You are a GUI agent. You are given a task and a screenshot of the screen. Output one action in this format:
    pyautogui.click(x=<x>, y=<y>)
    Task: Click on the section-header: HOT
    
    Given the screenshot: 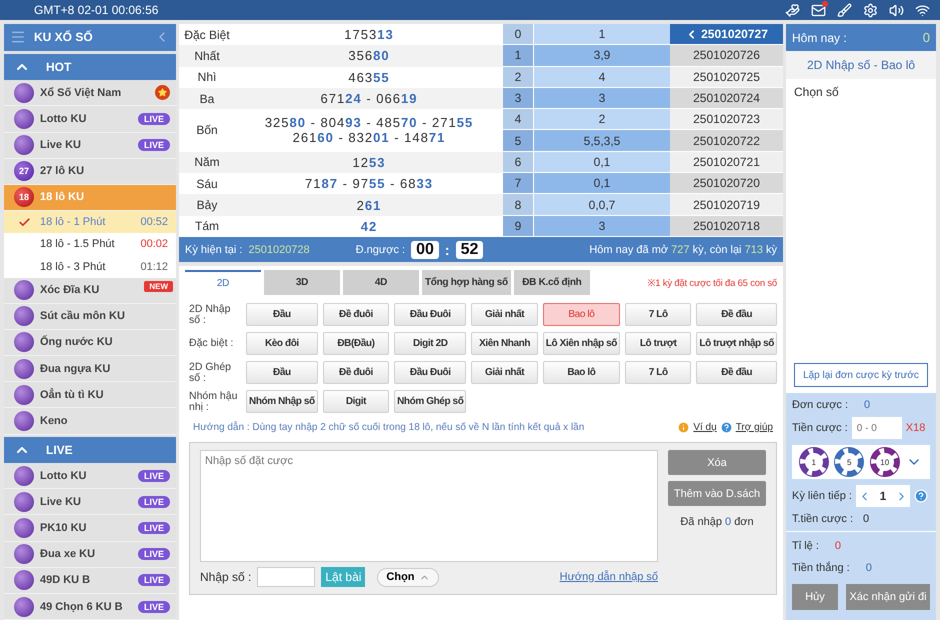 What is the action you would take?
    pyautogui.click(x=90, y=67)
    